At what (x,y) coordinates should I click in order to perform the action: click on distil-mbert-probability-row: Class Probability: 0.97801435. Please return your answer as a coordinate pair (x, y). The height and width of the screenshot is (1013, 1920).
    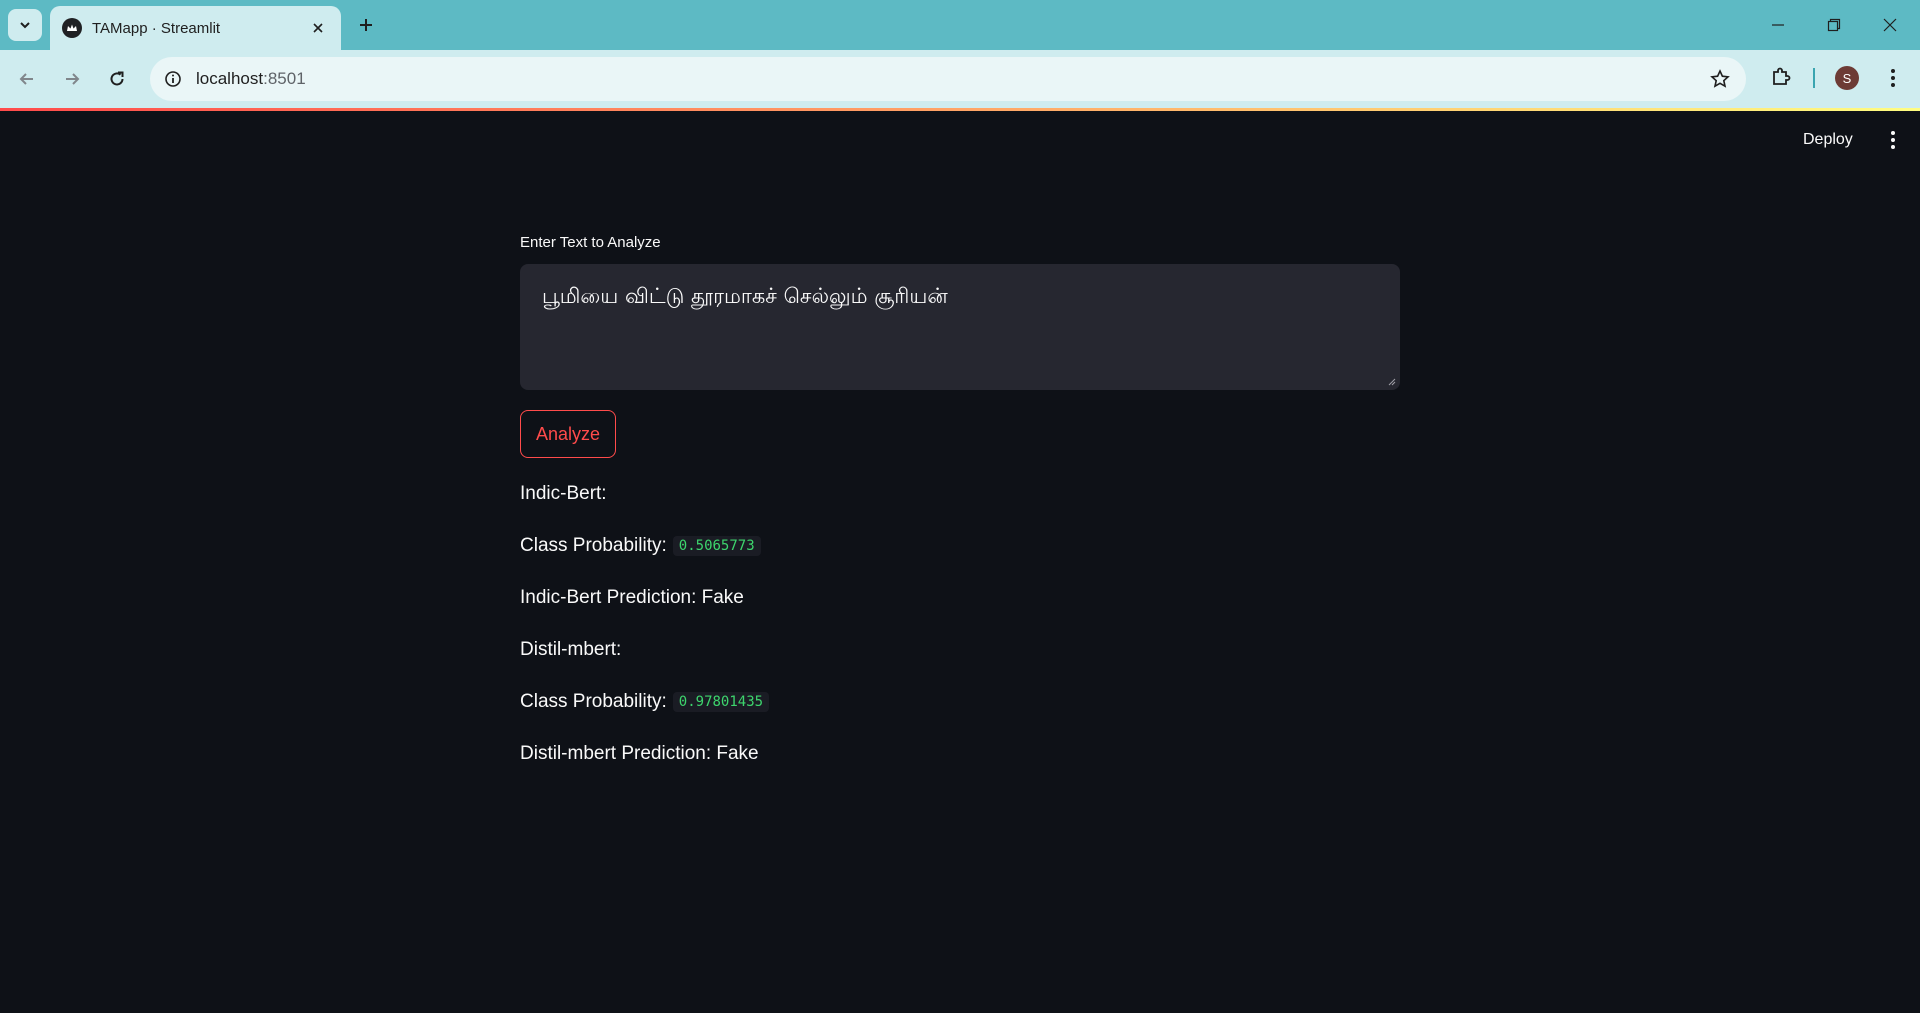
    Looking at the image, I should click on (645, 702).